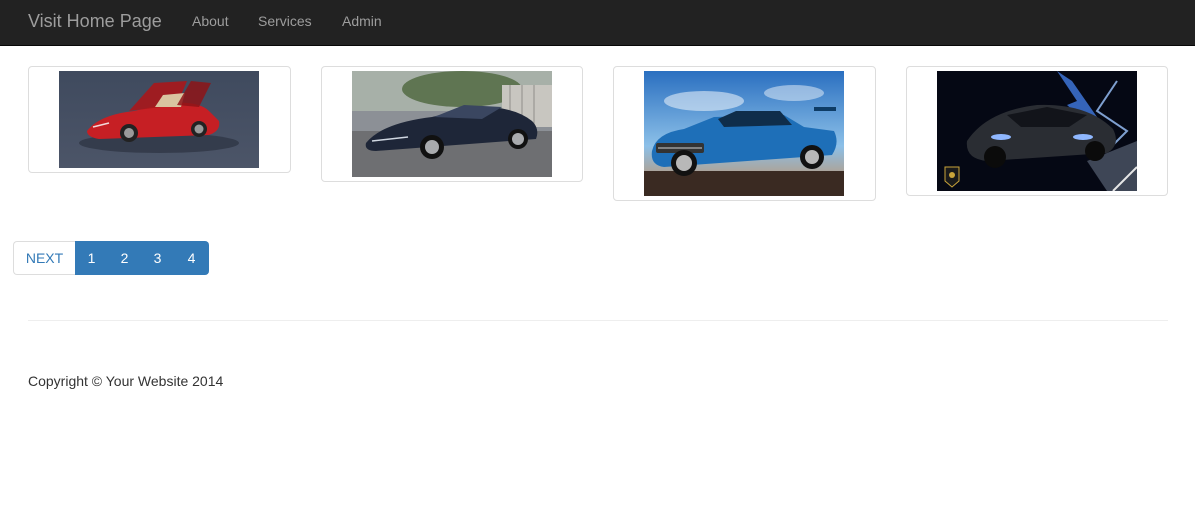 This screenshot has width=1195, height=507. I want to click on nav-link-admin: Admin, so click(362, 23).